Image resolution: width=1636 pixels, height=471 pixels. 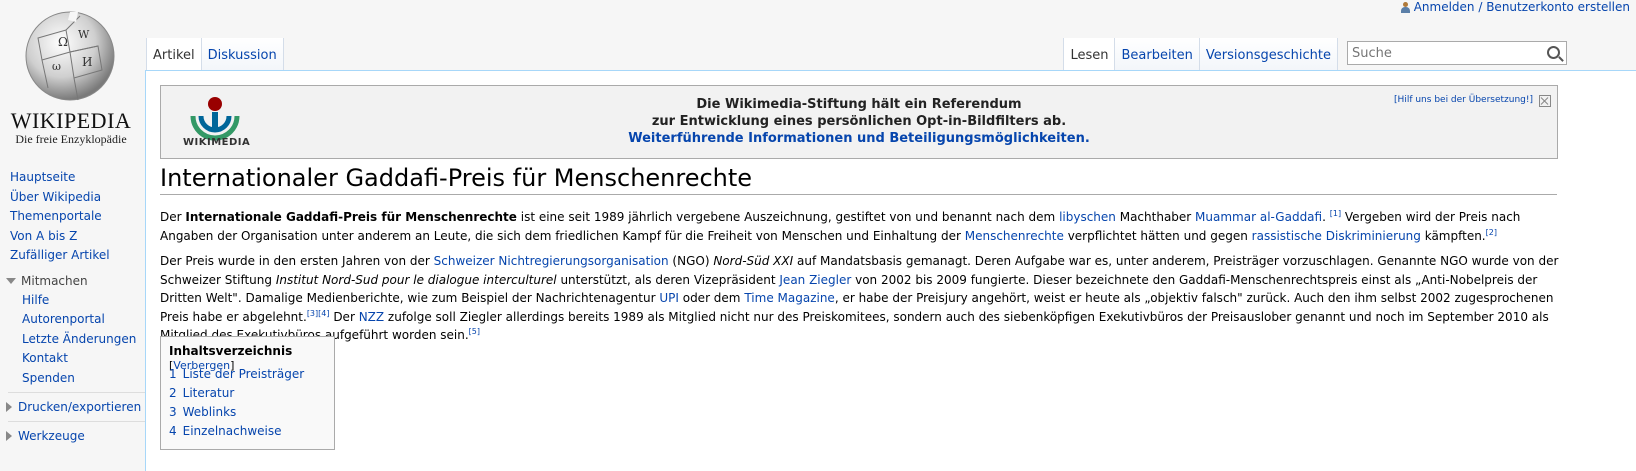 I want to click on toc-number: 4, so click(x=173, y=431).